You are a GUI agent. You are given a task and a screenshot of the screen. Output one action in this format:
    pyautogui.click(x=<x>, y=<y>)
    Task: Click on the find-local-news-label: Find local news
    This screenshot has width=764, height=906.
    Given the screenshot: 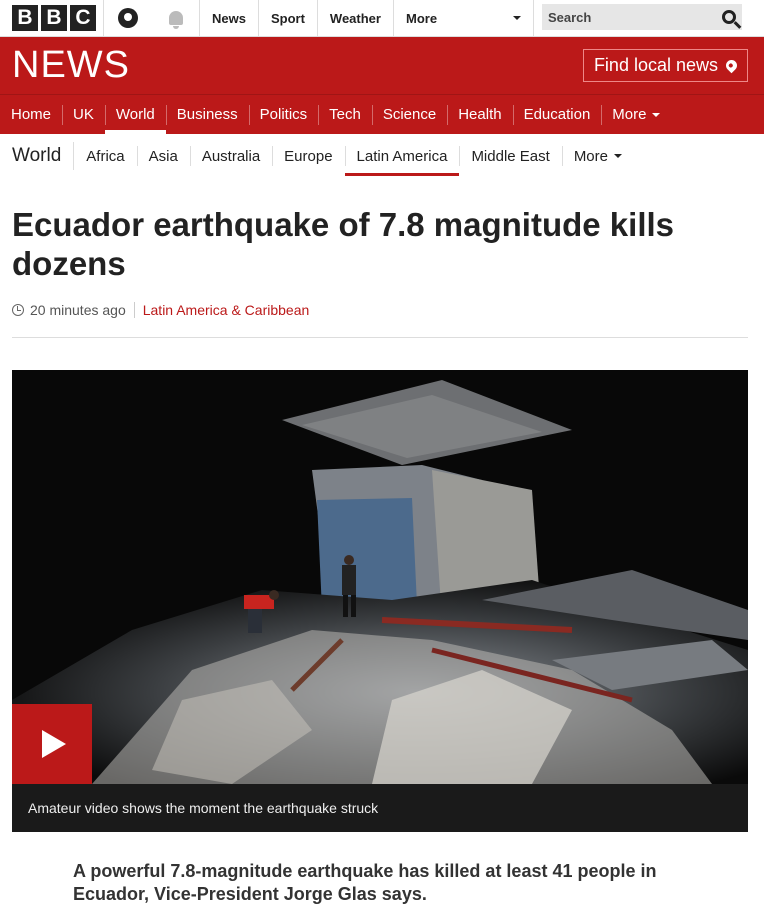 What is the action you would take?
    pyautogui.click(x=655, y=65)
    